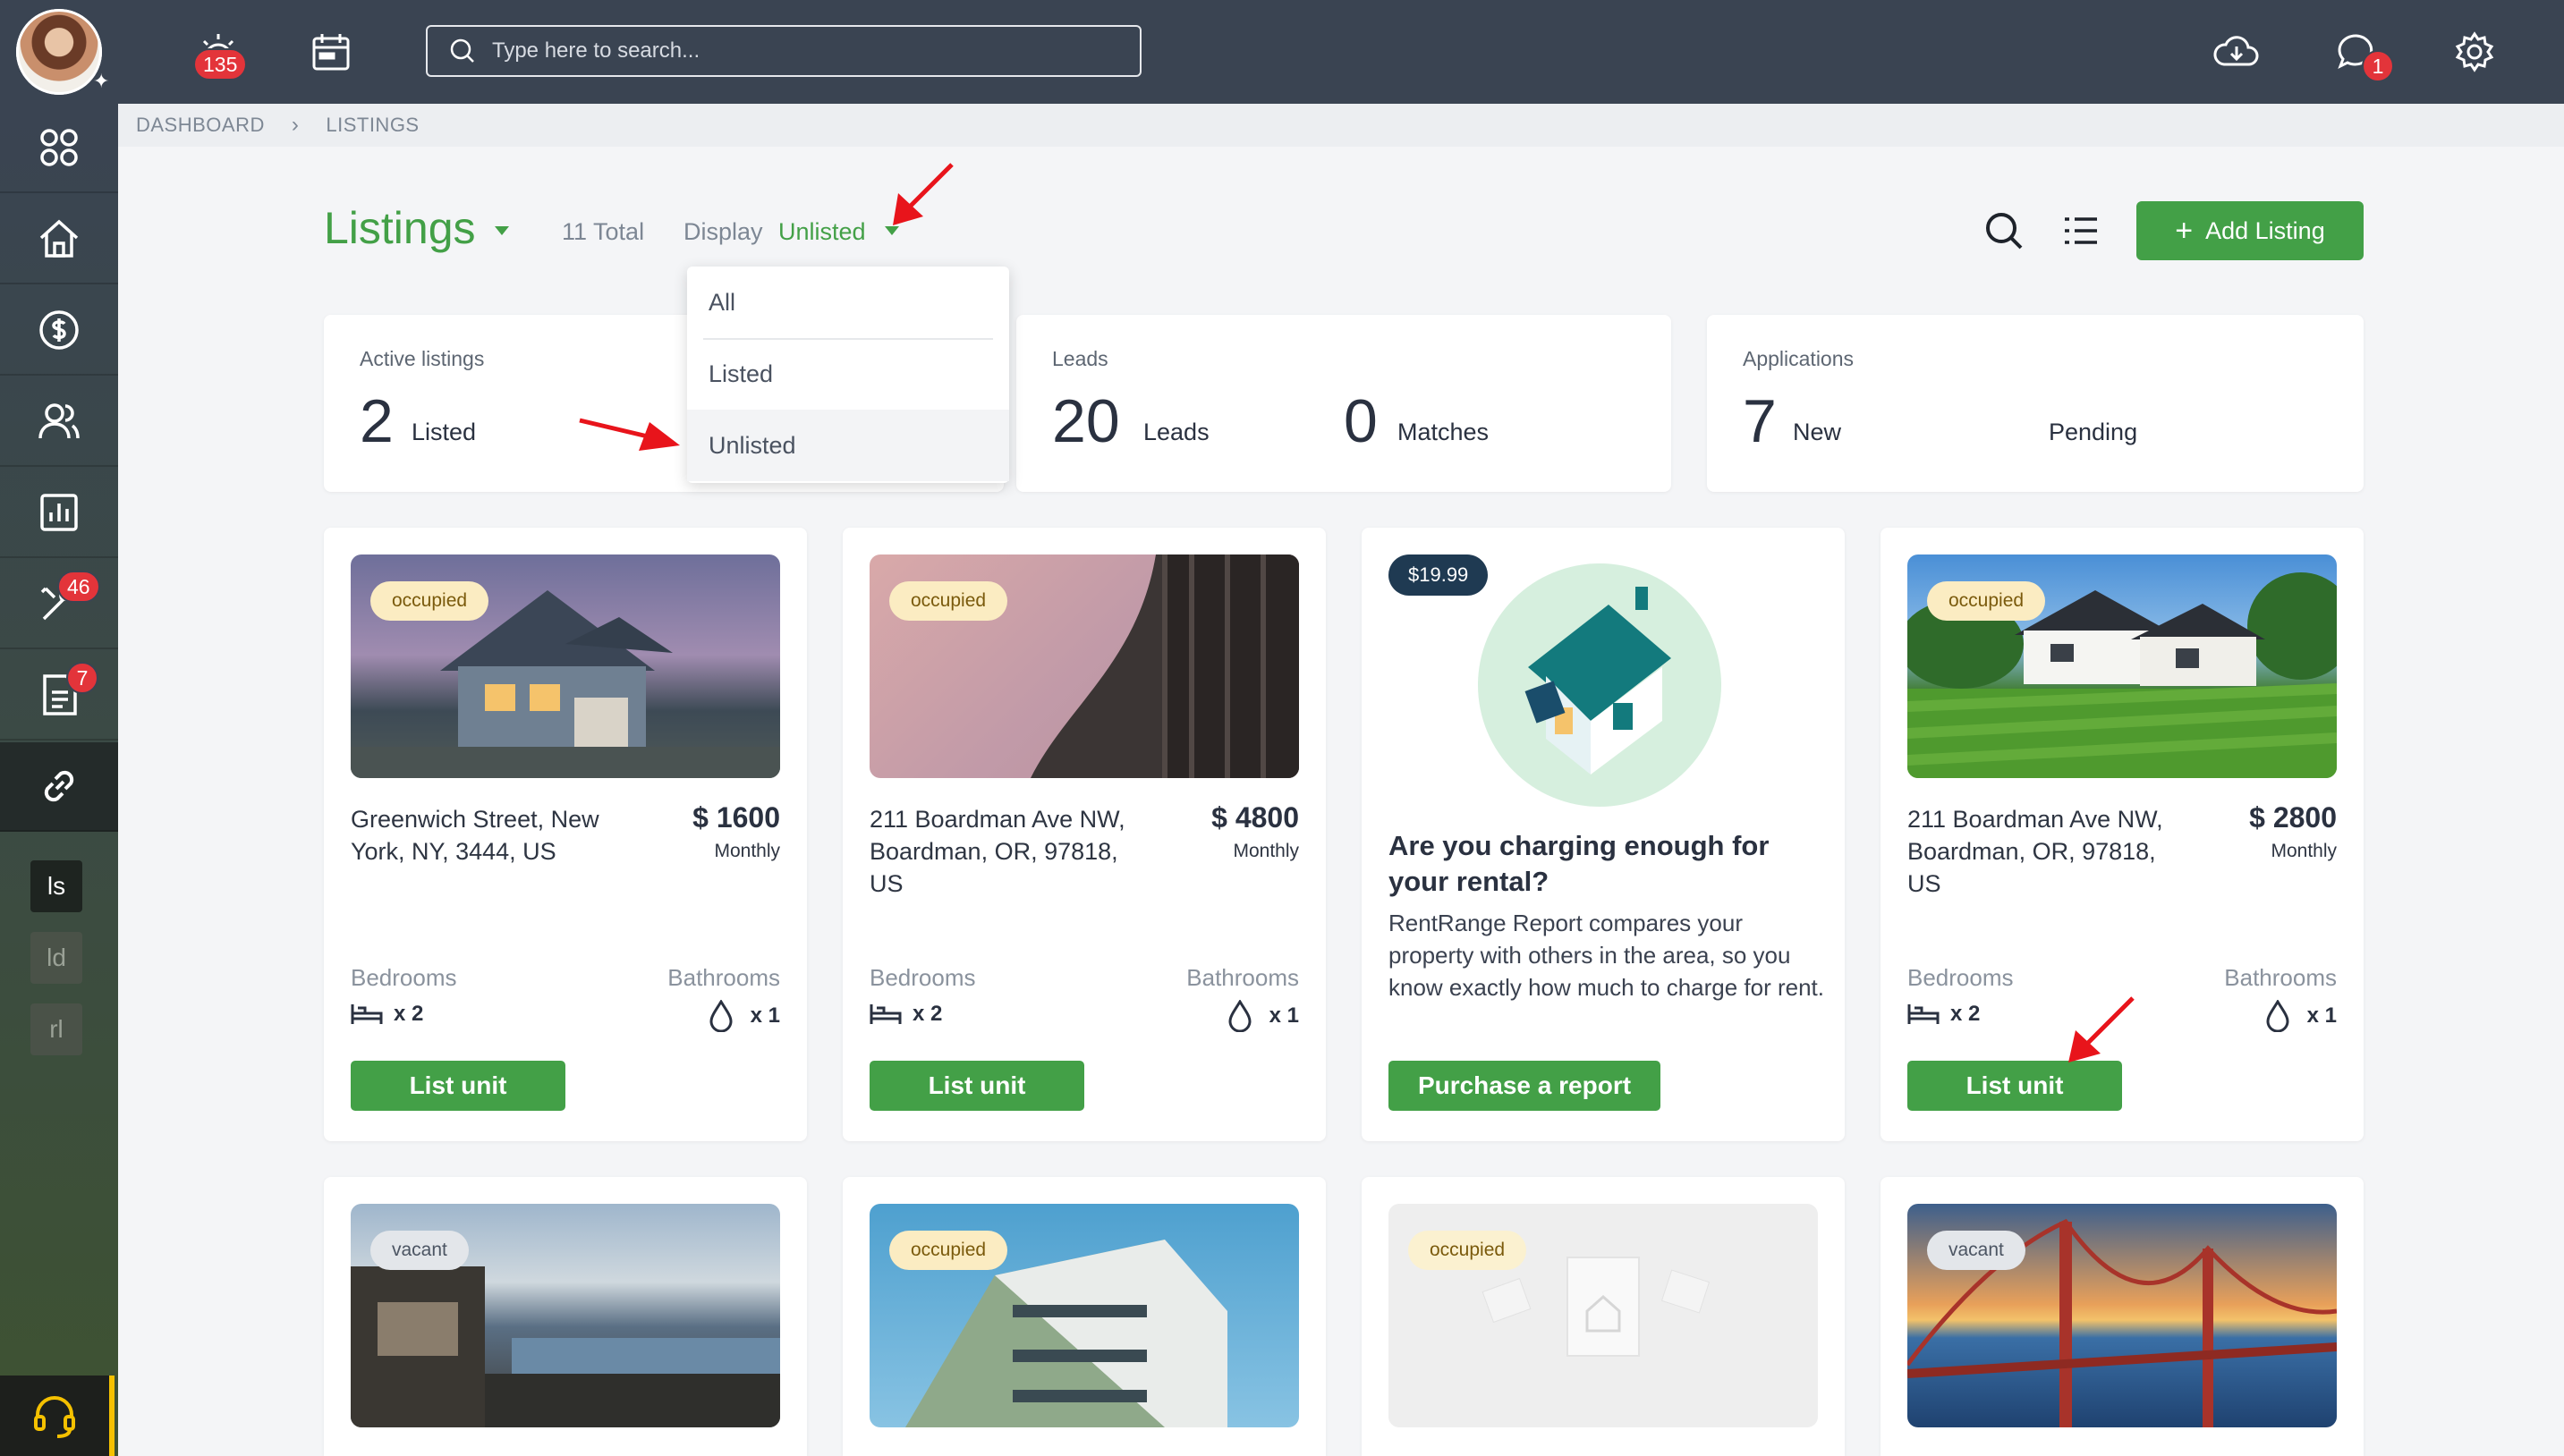  Describe the element at coordinates (1177, 432) in the screenshot. I see `leads-label: Leads` at that location.